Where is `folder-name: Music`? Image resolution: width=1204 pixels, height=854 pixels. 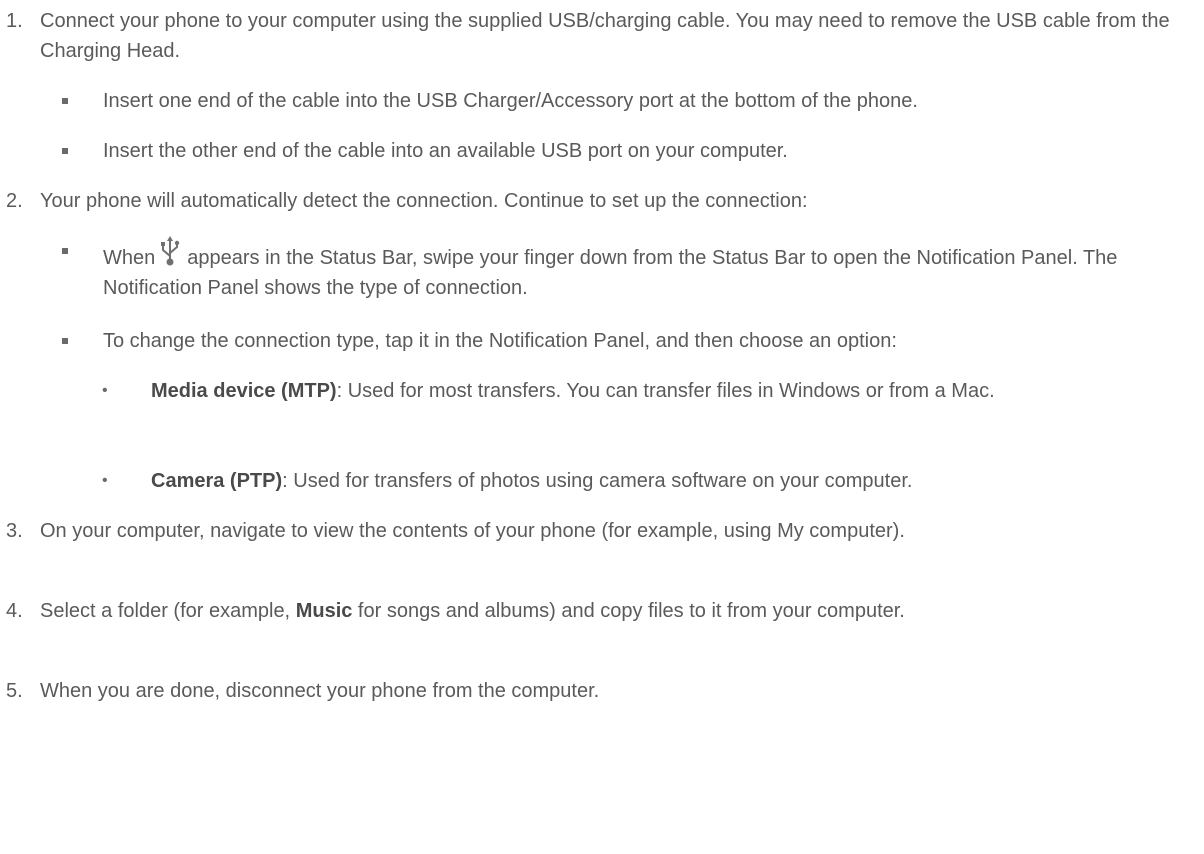 folder-name: Music is located at coordinates (324, 611).